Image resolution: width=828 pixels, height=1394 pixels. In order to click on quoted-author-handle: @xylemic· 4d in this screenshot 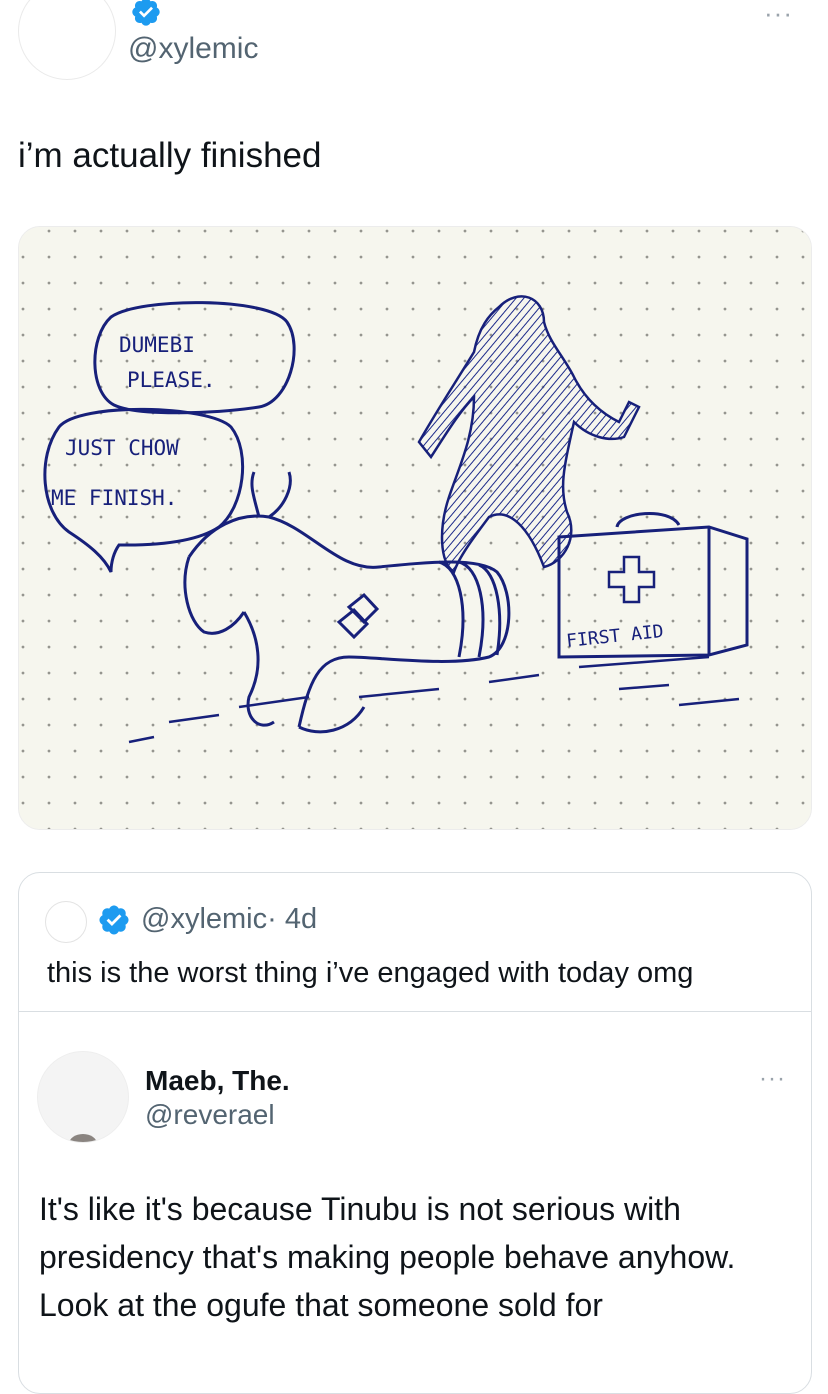, I will do `click(229, 919)`.